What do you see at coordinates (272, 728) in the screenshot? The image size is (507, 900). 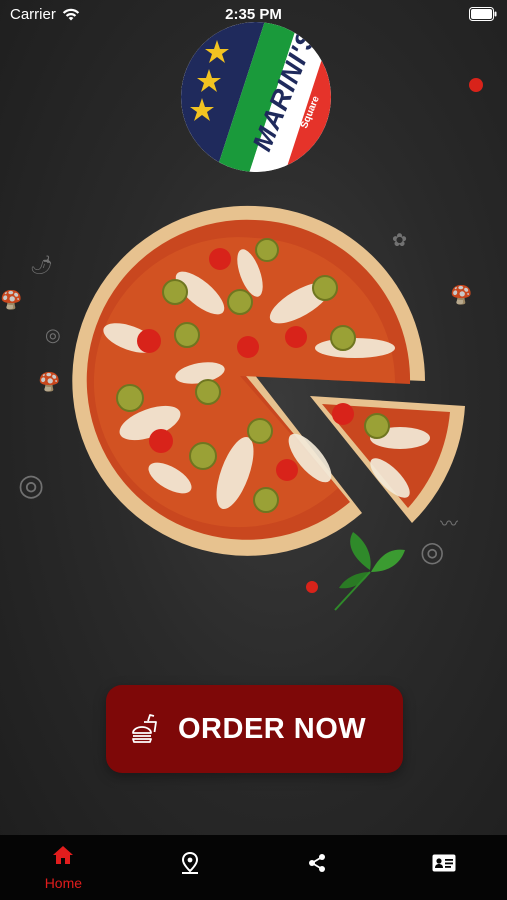 I see `order-now-label: ORDER NOW` at bounding box center [272, 728].